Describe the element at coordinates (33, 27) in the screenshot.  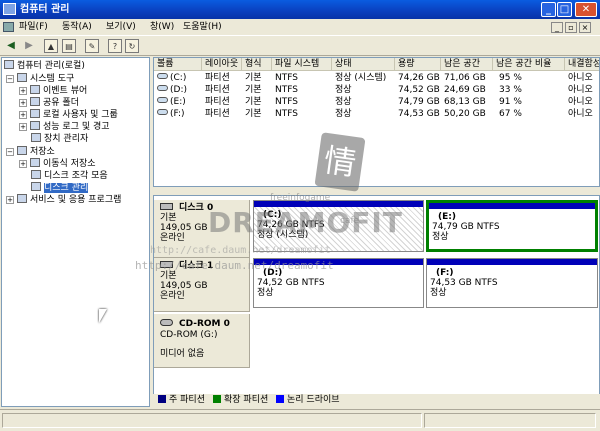
I see `menu-file: 파일(F)` at that location.